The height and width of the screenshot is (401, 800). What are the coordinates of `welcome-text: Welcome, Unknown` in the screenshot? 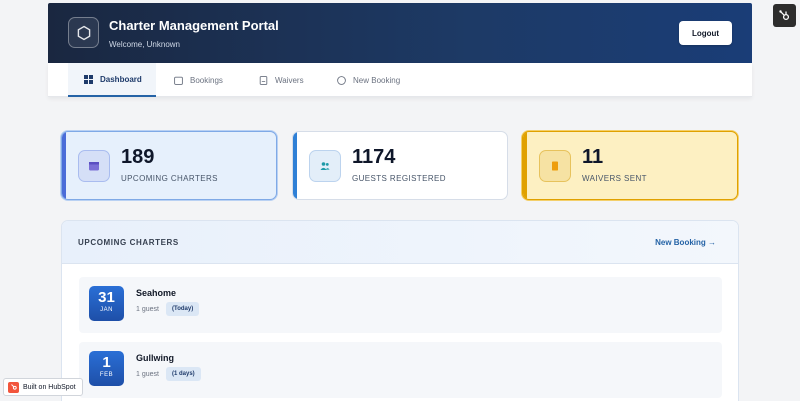 It's located at (144, 44).